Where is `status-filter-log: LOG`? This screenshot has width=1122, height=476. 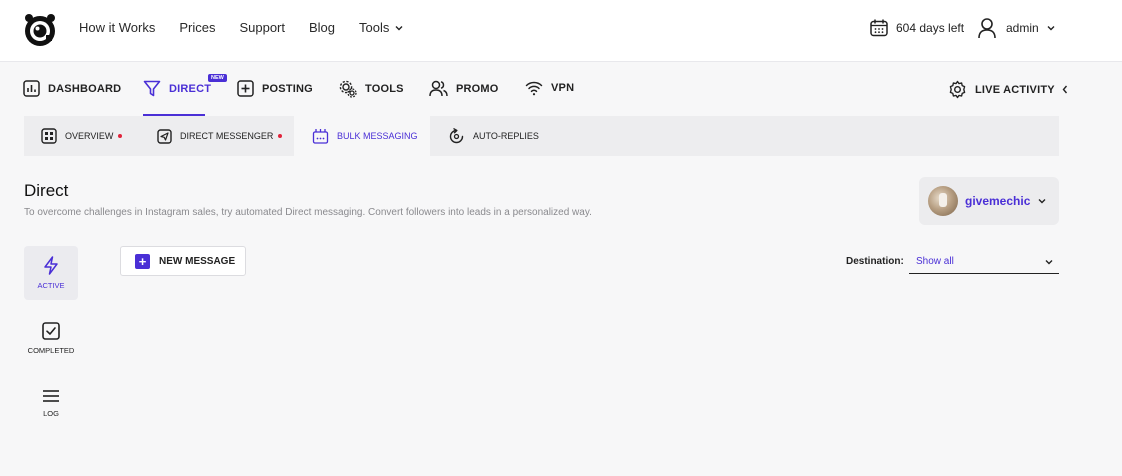
status-filter-log: LOG is located at coordinates (51, 403).